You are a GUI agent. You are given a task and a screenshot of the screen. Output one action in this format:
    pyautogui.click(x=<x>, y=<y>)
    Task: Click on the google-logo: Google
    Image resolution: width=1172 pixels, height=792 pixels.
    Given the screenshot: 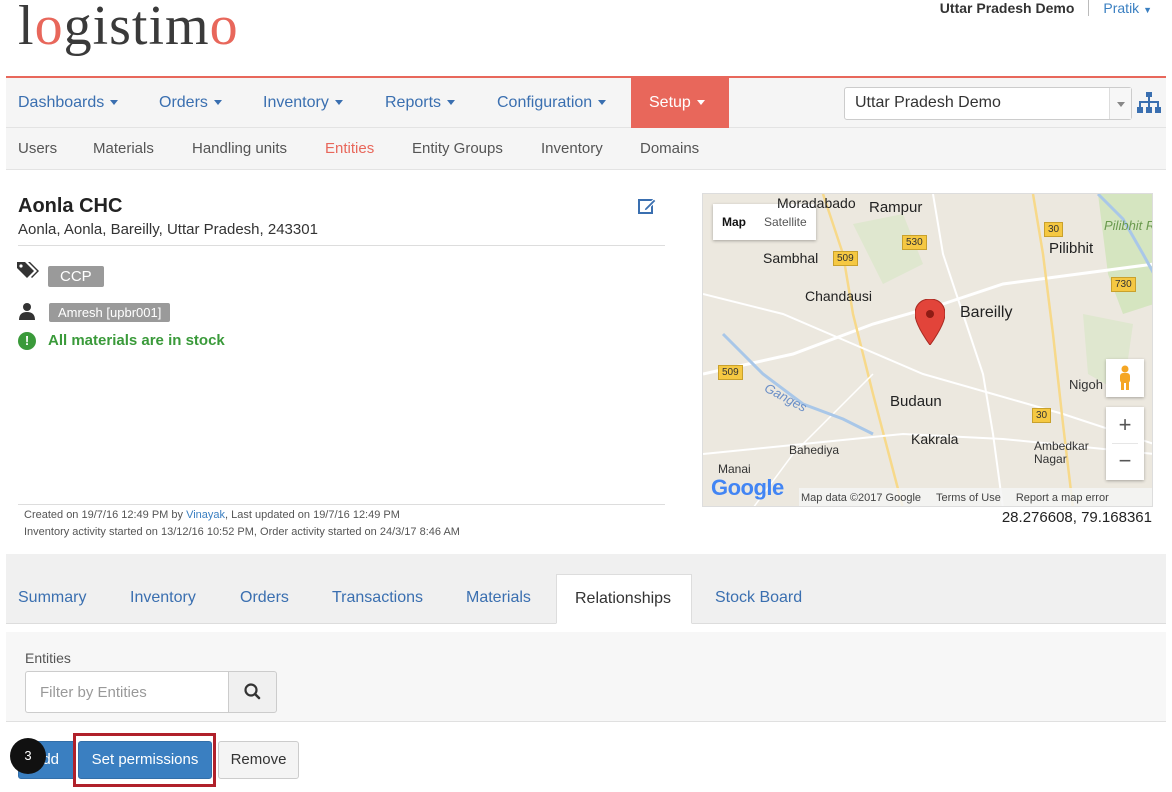 What is the action you would take?
    pyautogui.click(x=747, y=488)
    